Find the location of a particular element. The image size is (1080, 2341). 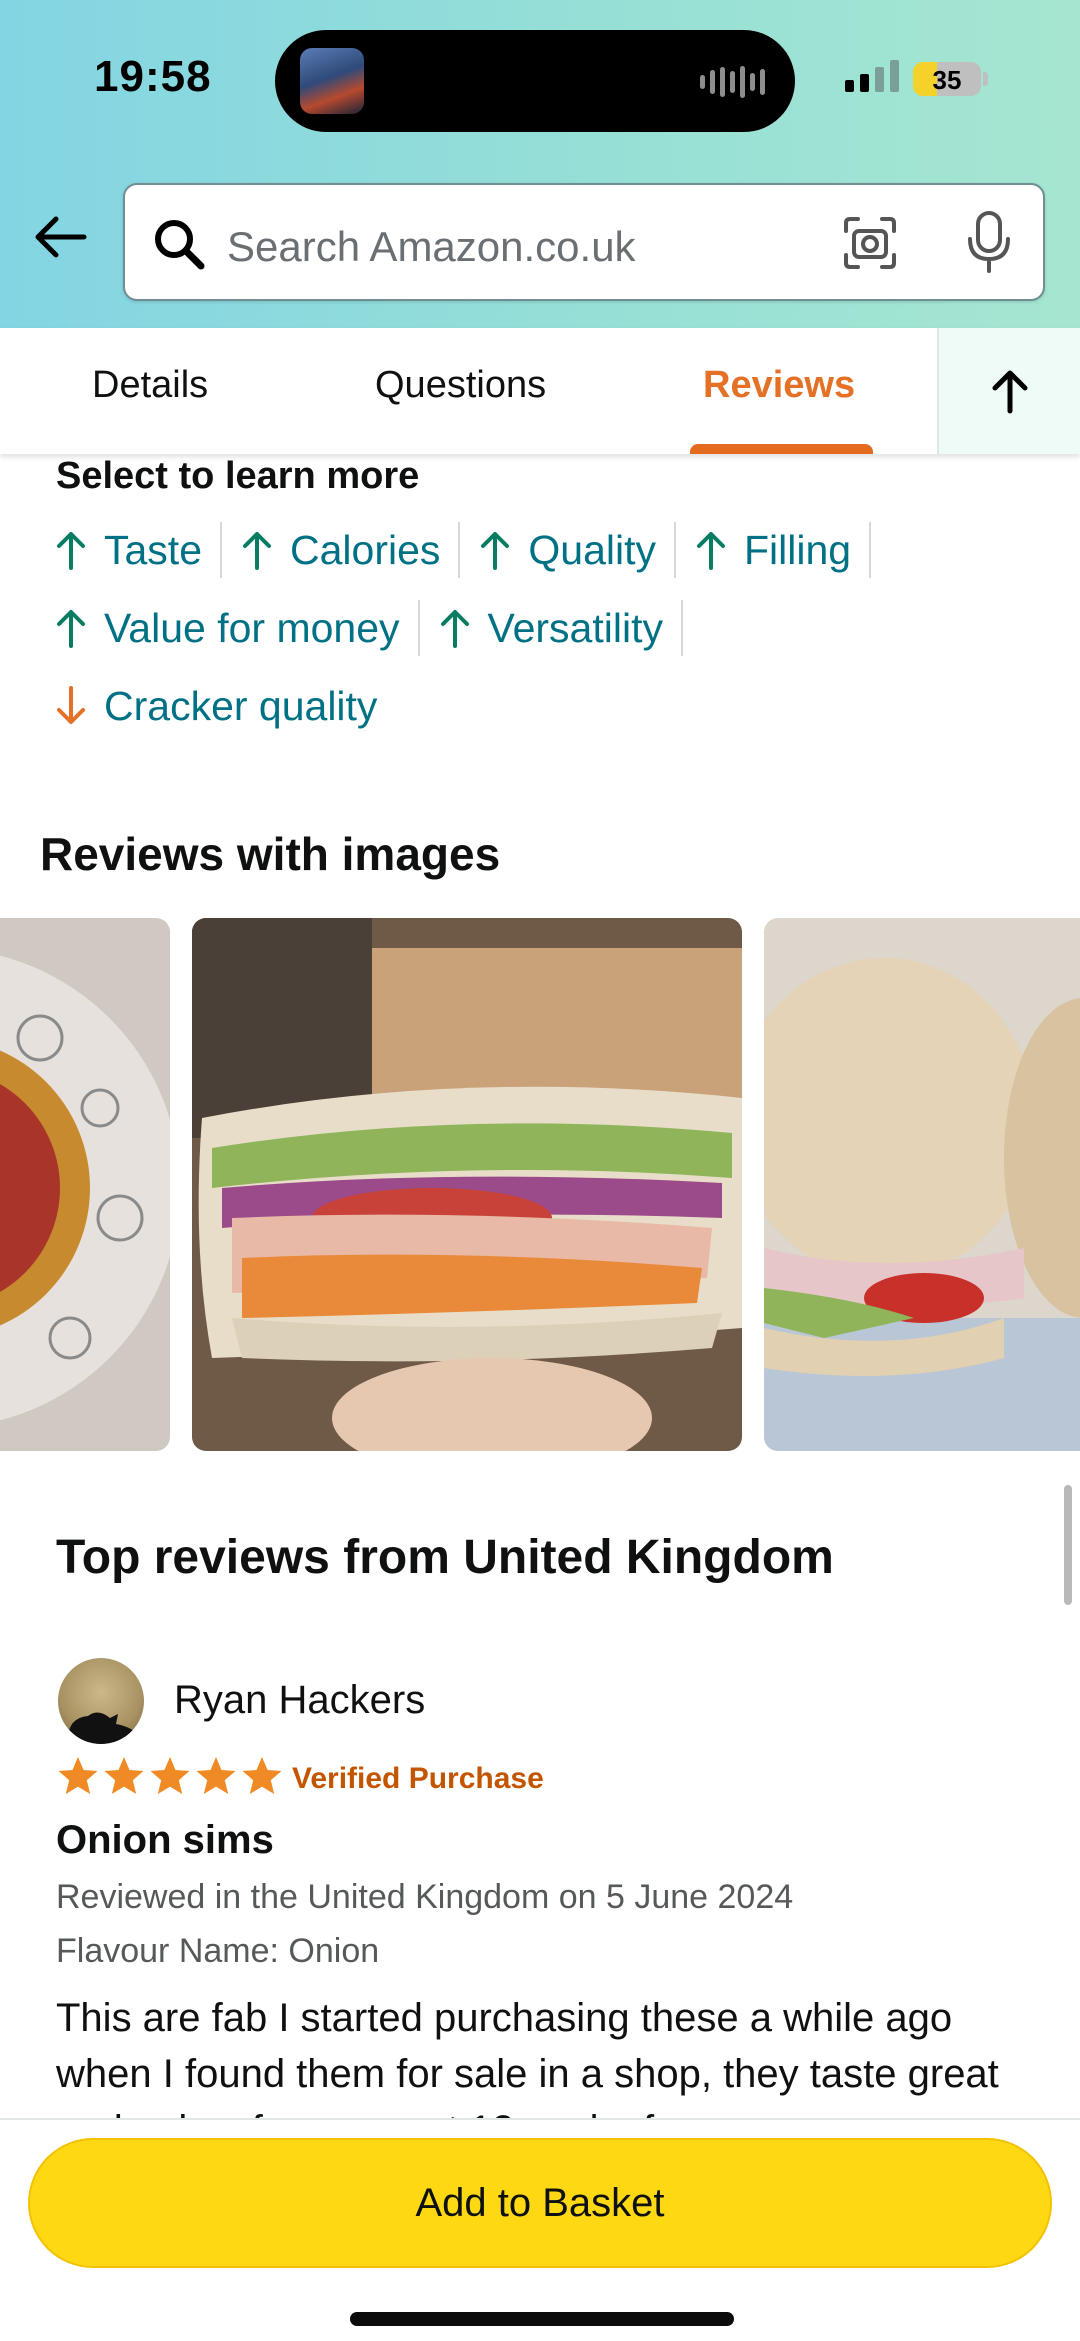

aspect-chip-value-for-money: Value for money is located at coordinates (238, 628).